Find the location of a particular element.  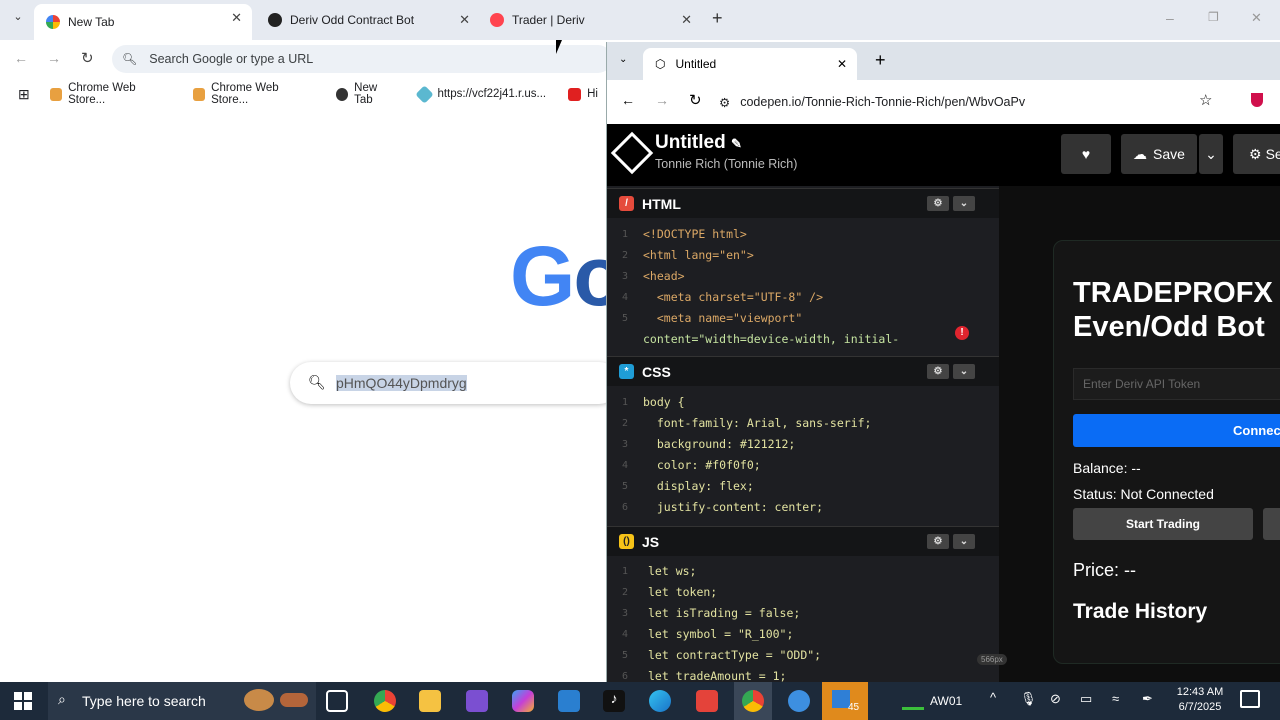

edit-pencil-icon: ✎ is located at coordinates (736, 143).